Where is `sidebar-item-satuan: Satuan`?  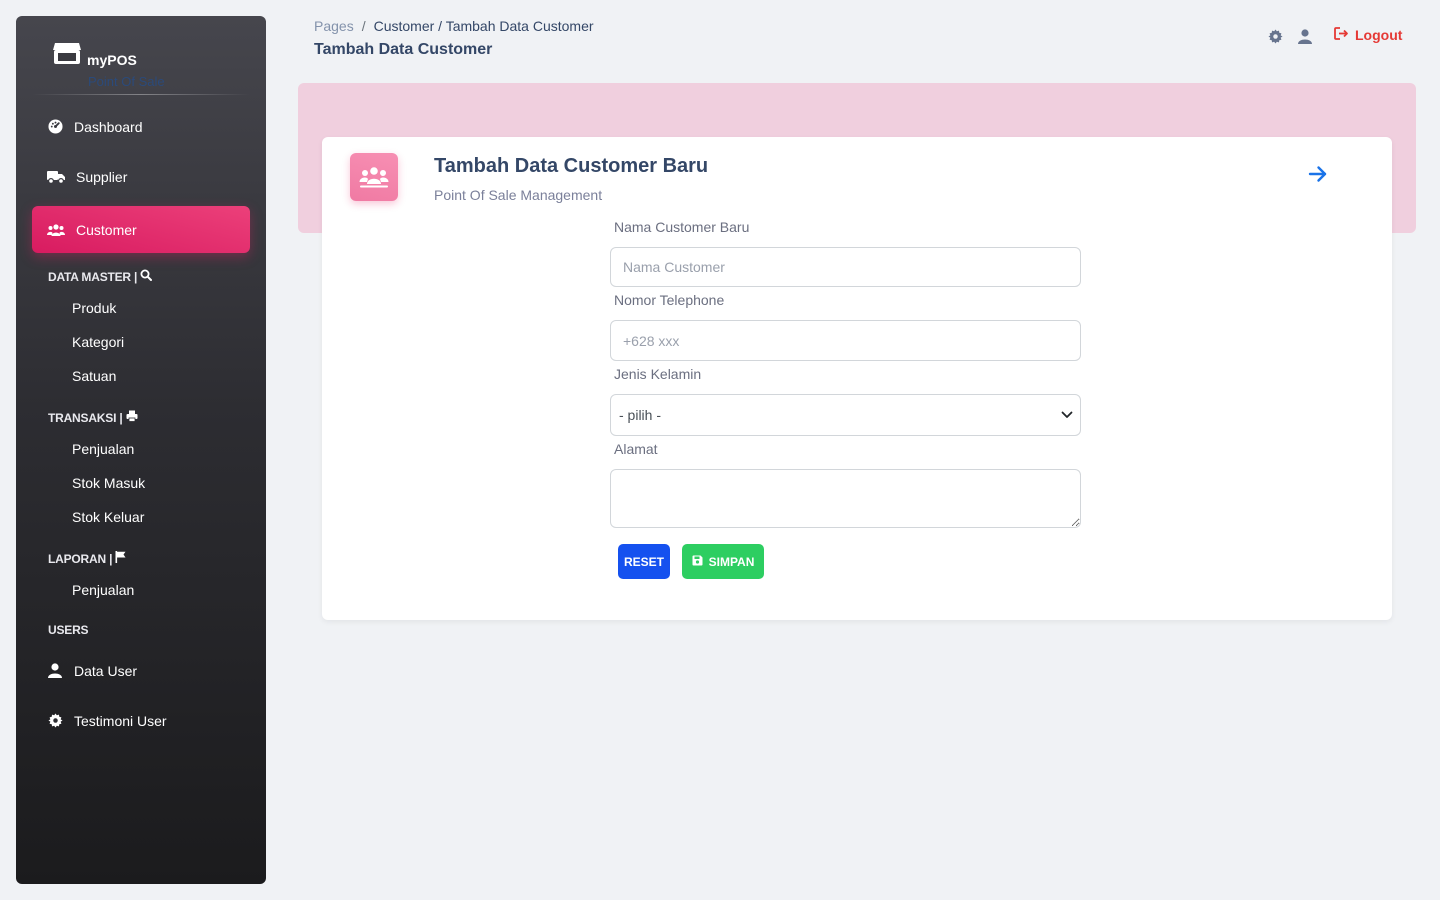
sidebar-item-satuan: Satuan is located at coordinates (94, 376).